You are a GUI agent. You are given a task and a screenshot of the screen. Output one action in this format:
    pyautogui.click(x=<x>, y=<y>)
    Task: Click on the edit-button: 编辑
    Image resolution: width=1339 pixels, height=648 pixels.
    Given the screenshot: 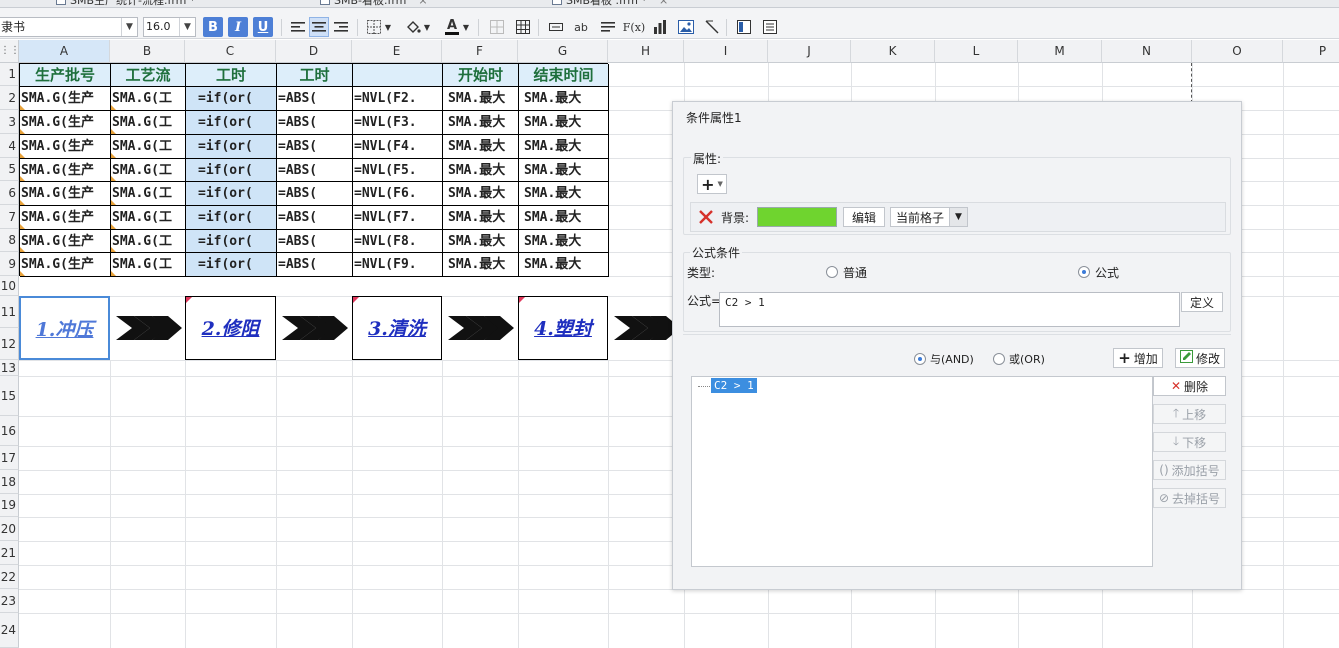 What is the action you would take?
    pyautogui.click(x=864, y=217)
    